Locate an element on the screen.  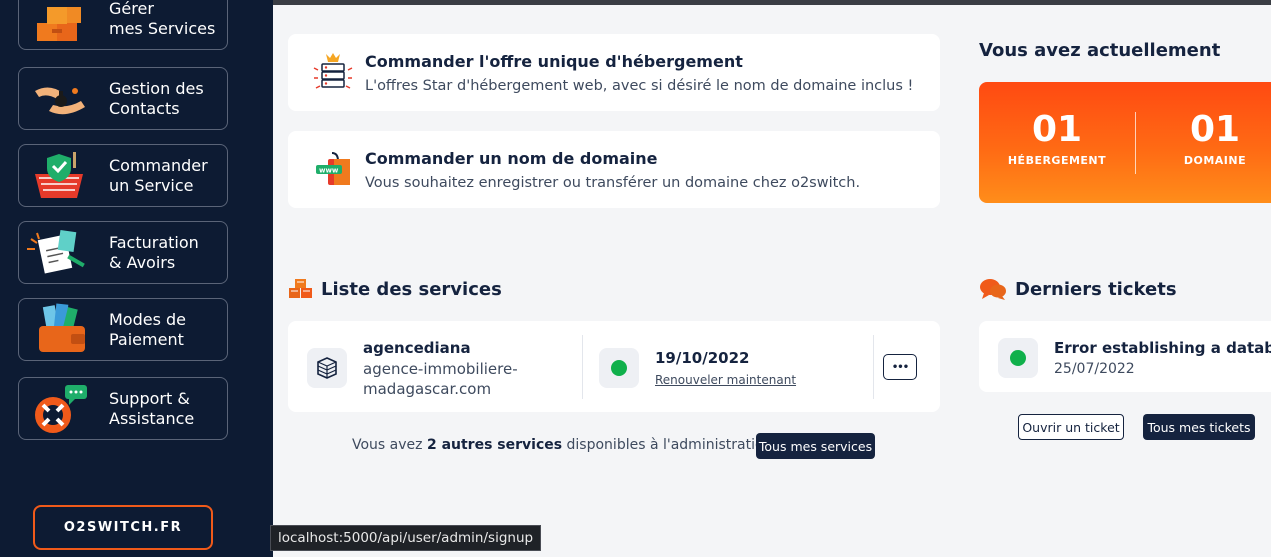
ticket-status-box is located at coordinates (1018, 358).